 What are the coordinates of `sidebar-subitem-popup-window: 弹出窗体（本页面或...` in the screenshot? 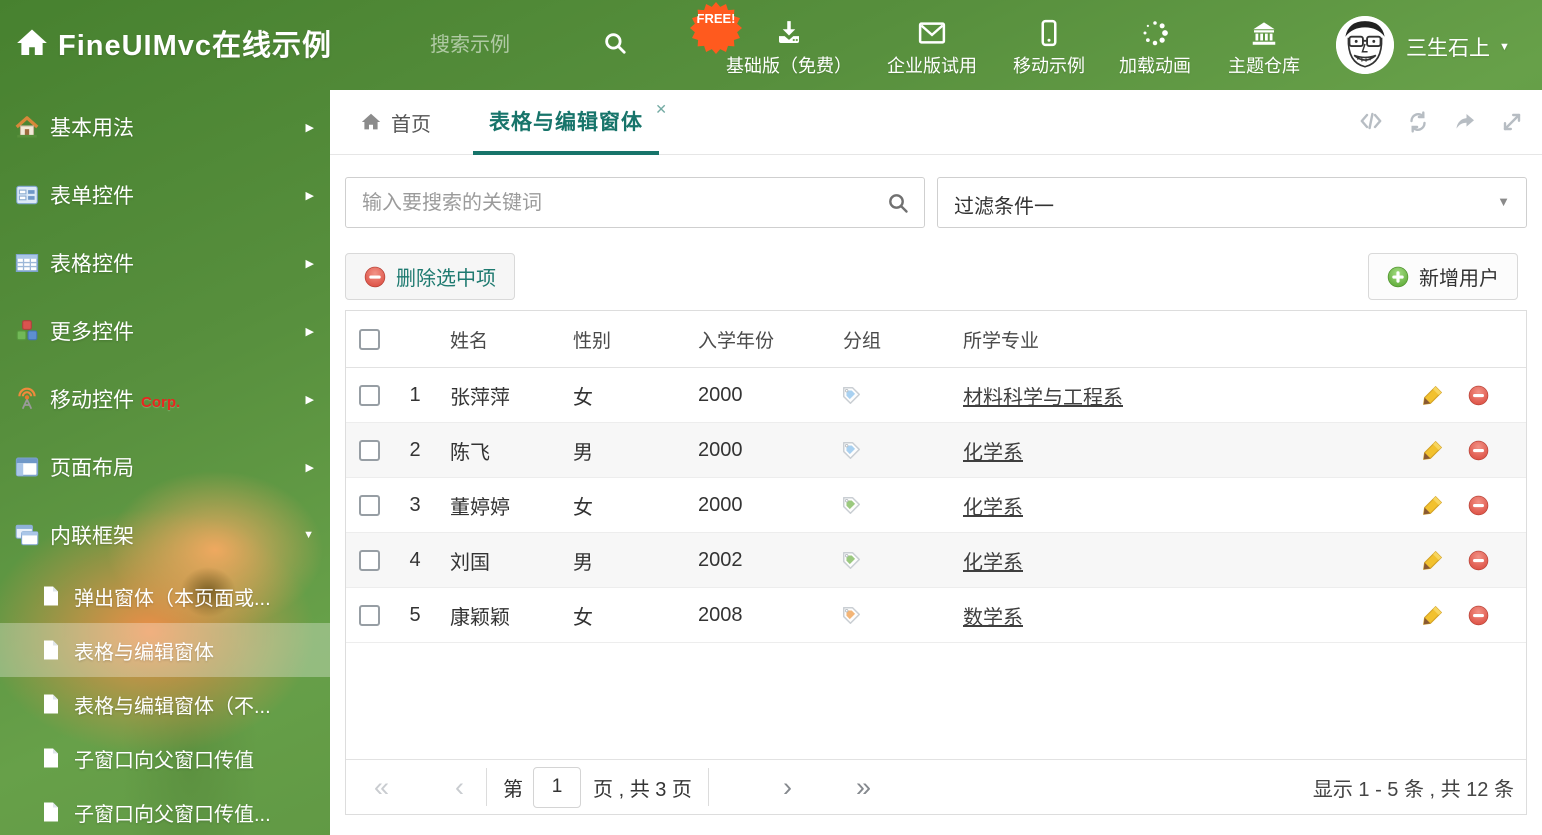 It's located at (165, 596).